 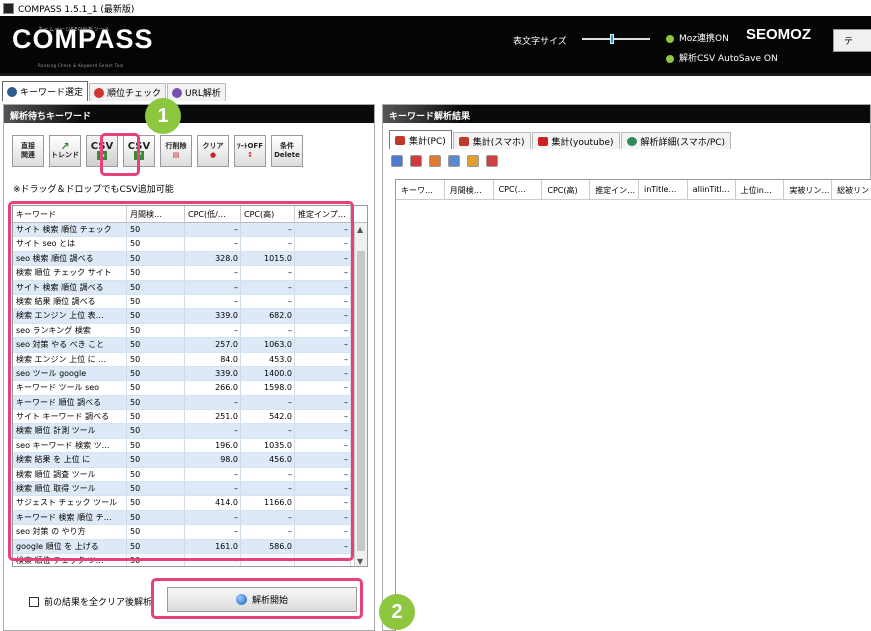 I want to click on compass-icon, so click(x=12, y=91).